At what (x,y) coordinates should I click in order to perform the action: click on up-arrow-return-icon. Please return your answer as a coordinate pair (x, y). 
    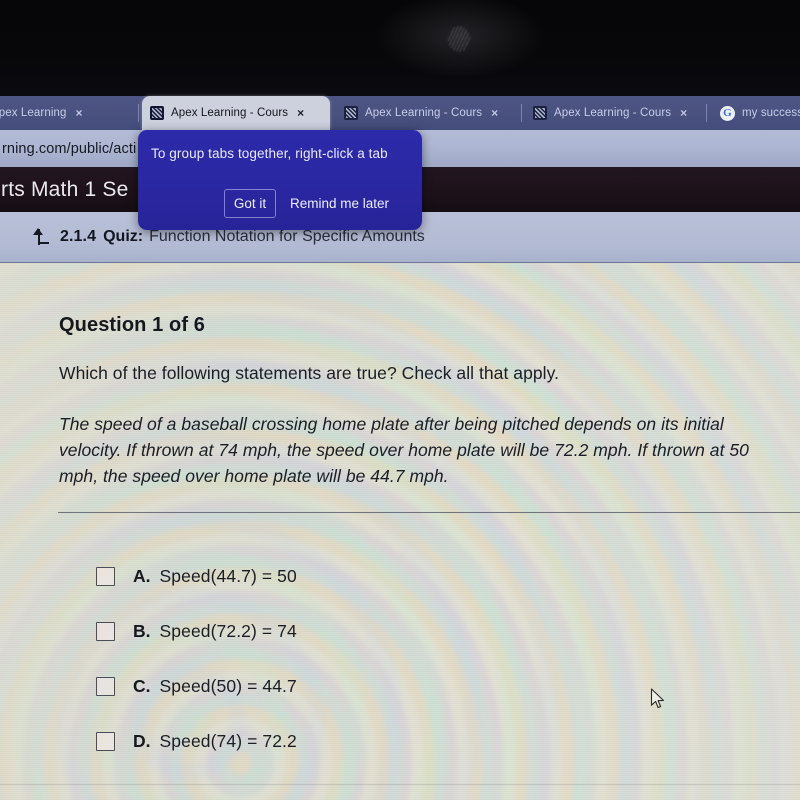
    Looking at the image, I should click on (40, 237).